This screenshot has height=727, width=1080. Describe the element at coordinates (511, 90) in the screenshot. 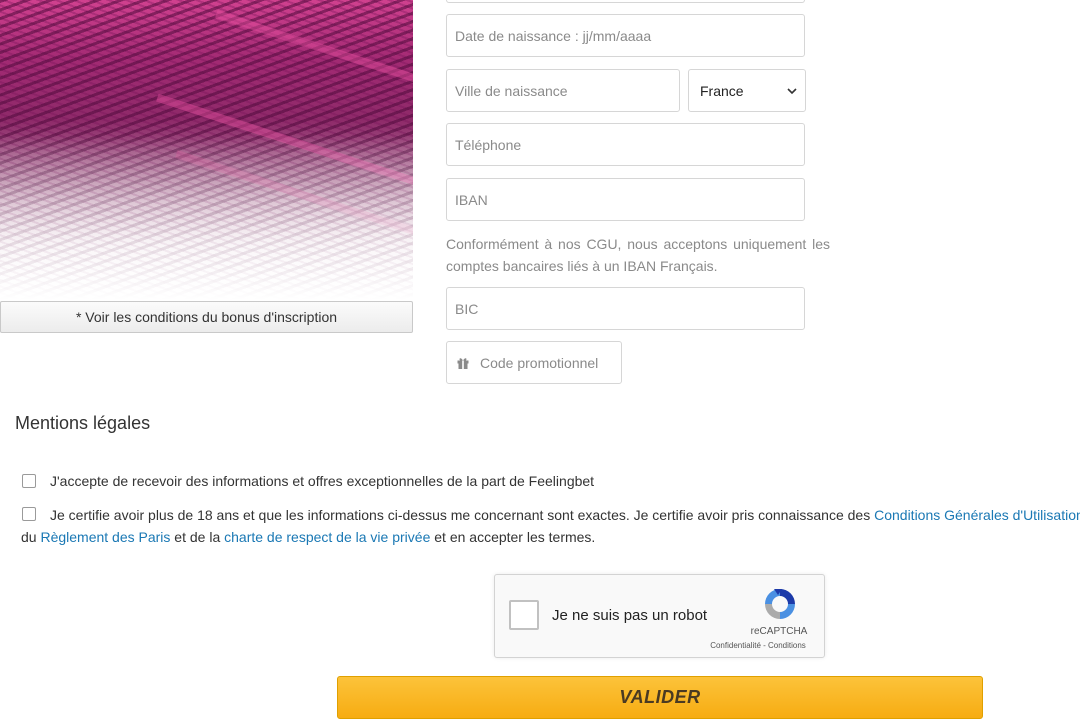

I see `birth-city-placeholder: Ville de naissance` at that location.